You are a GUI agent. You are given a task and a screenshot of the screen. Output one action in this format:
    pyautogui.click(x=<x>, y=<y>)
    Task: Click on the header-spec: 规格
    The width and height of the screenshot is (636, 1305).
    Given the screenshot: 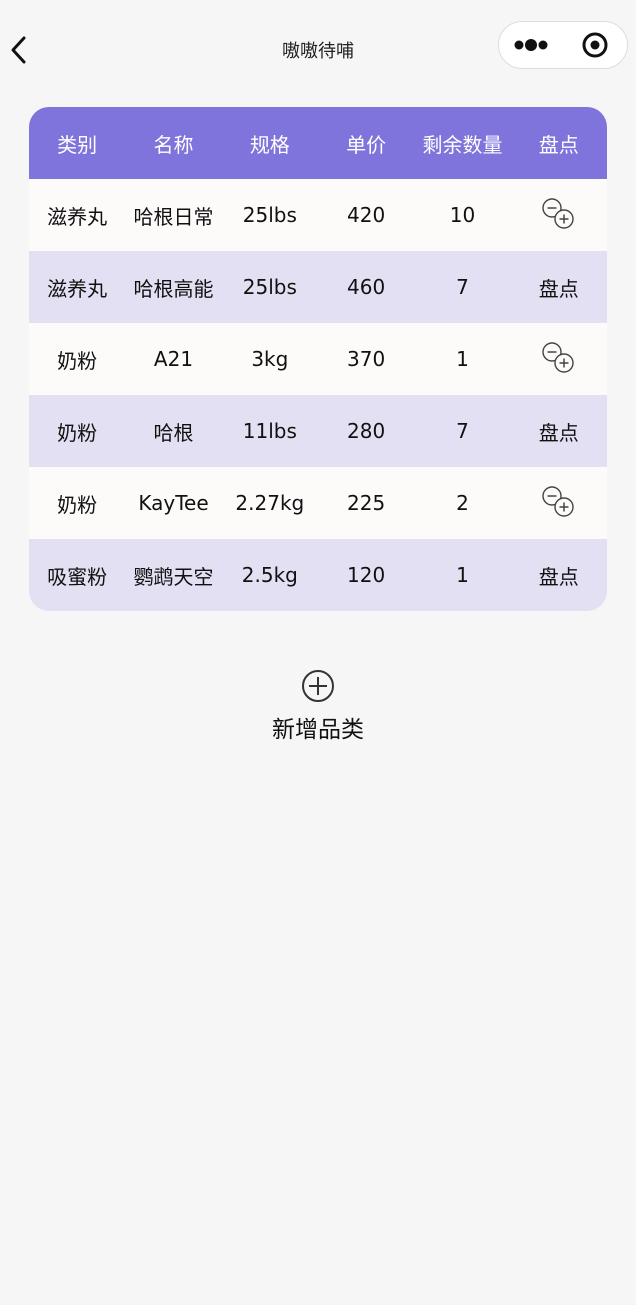 What is the action you would take?
    pyautogui.click(x=269, y=144)
    